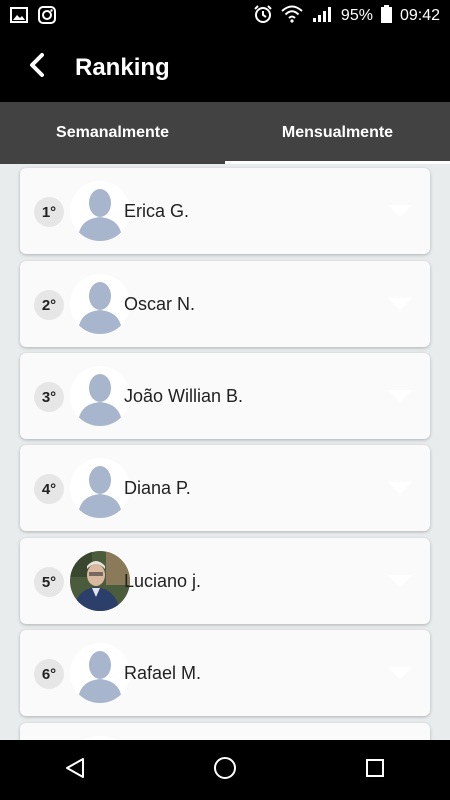 This screenshot has width=450, height=800. I want to click on system-nav-bar, so click(225, 770).